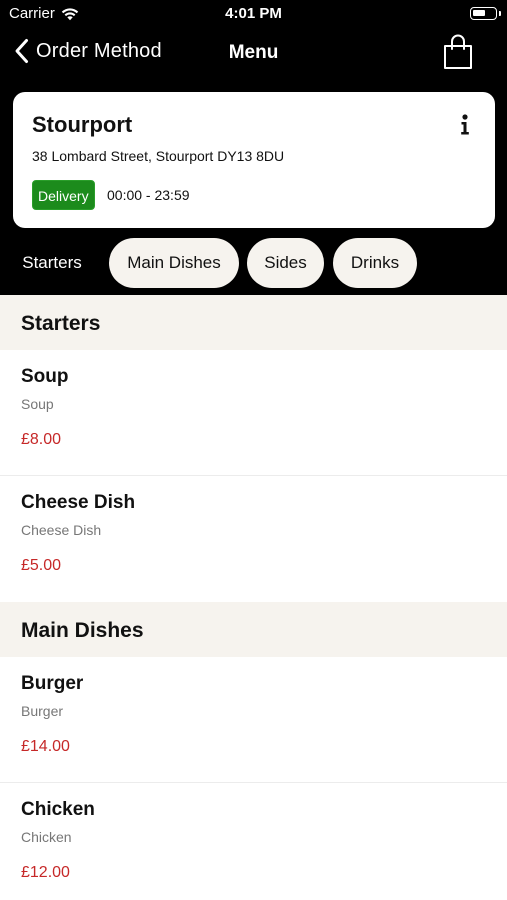  Describe the element at coordinates (82, 124) in the screenshot. I see `store-name: Stourport` at that location.